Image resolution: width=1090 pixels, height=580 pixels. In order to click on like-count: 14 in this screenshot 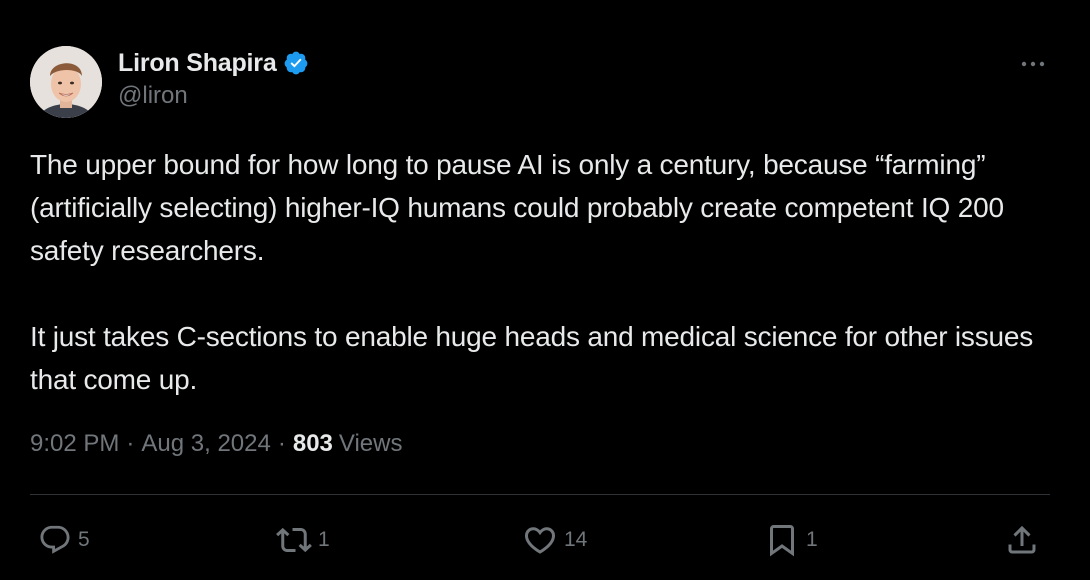, I will do `click(576, 539)`.